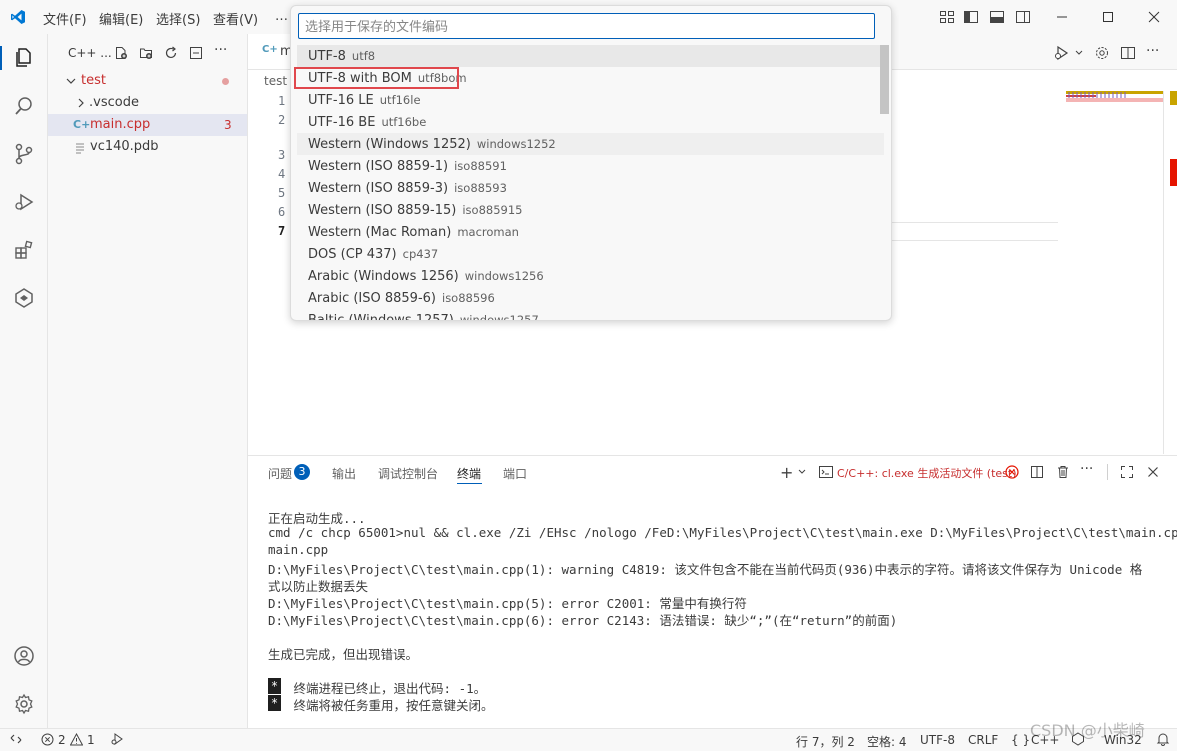 The width and height of the screenshot is (1177, 751). I want to click on end-of-line: CRLF, so click(983, 740).